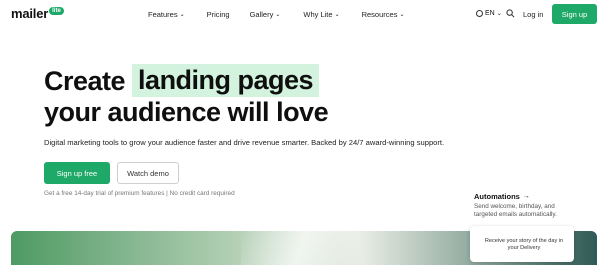  I want to click on nav-item-why-lite: Why Lite ⌄, so click(321, 14).